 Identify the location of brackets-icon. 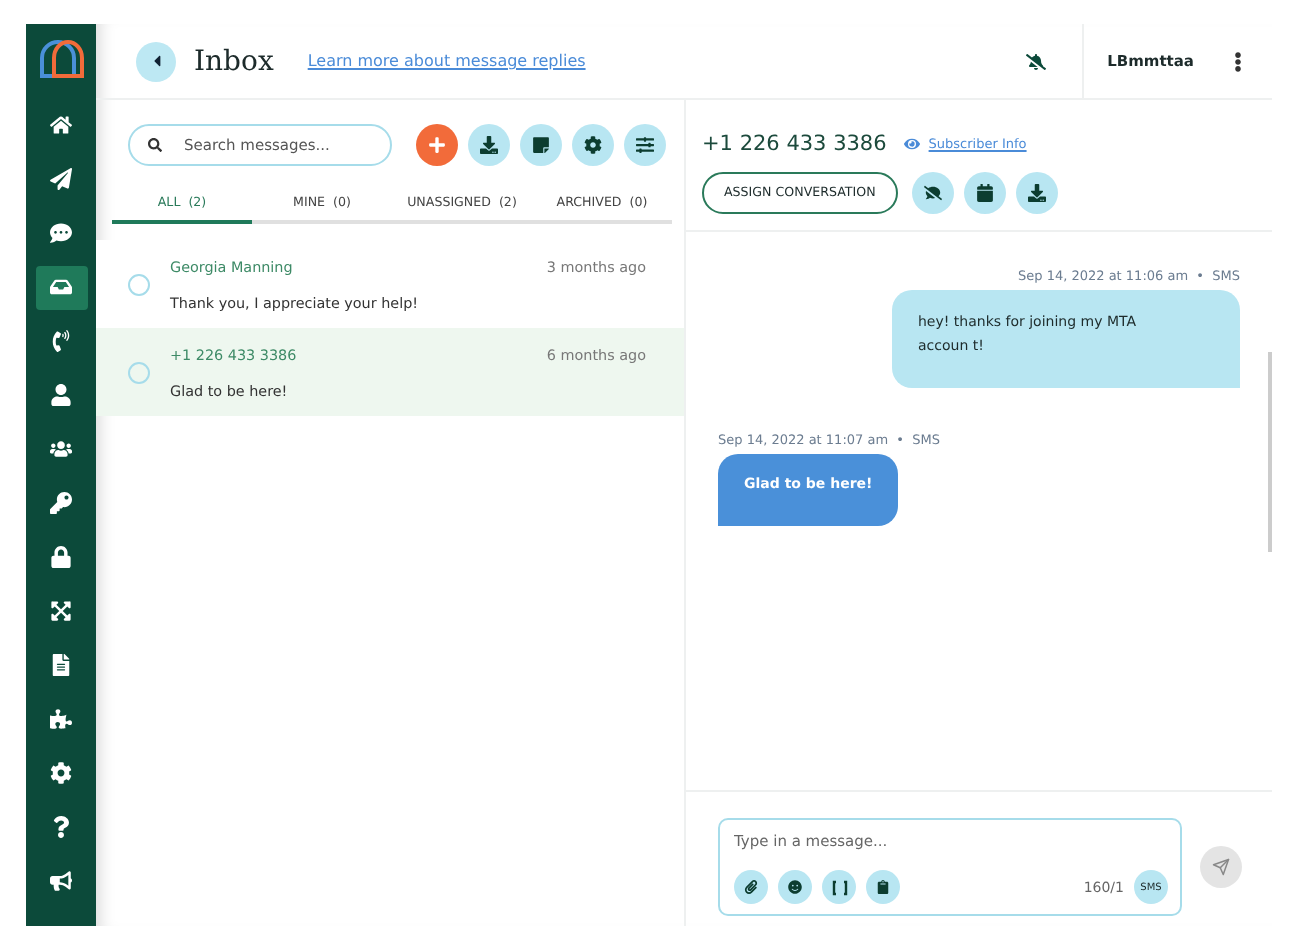
(839, 887).